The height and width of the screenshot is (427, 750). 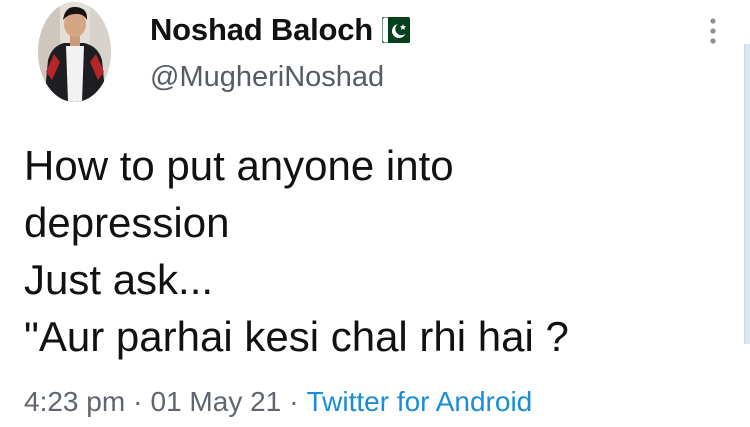 I want to click on tweet-date: 01 May 21, so click(x=216, y=401).